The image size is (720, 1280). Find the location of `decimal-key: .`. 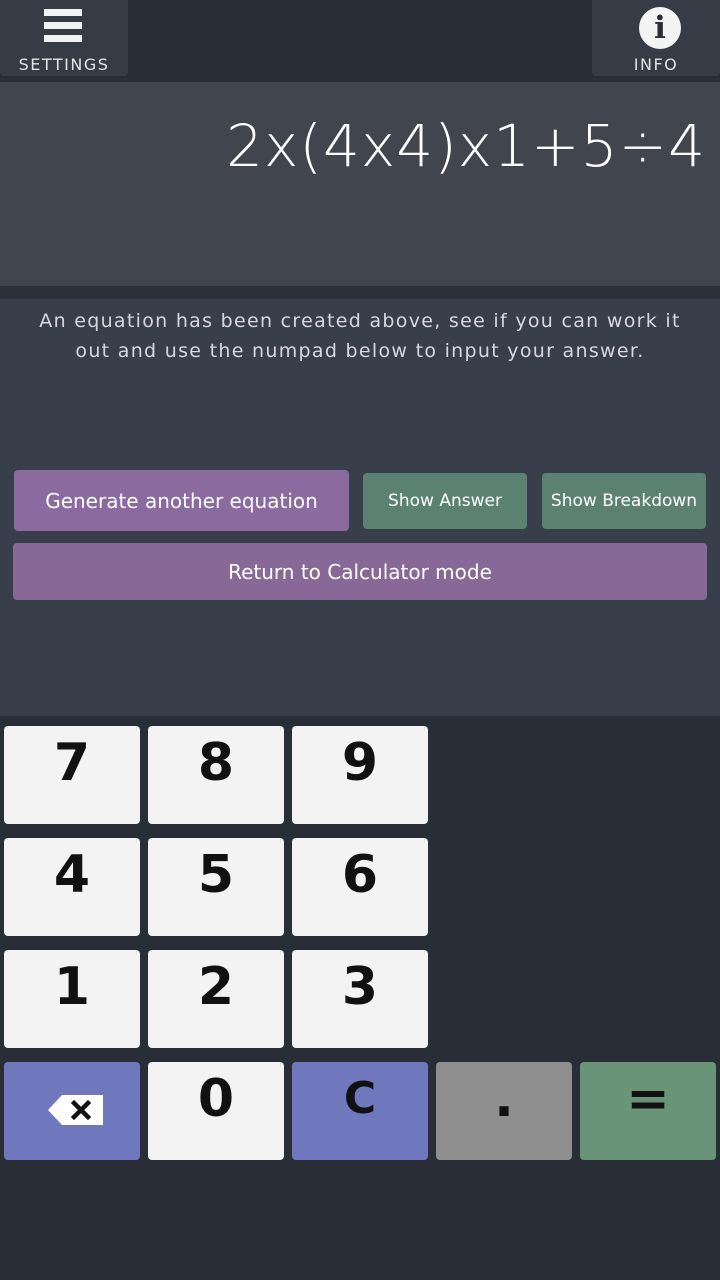

decimal-key: . is located at coordinates (504, 1111).